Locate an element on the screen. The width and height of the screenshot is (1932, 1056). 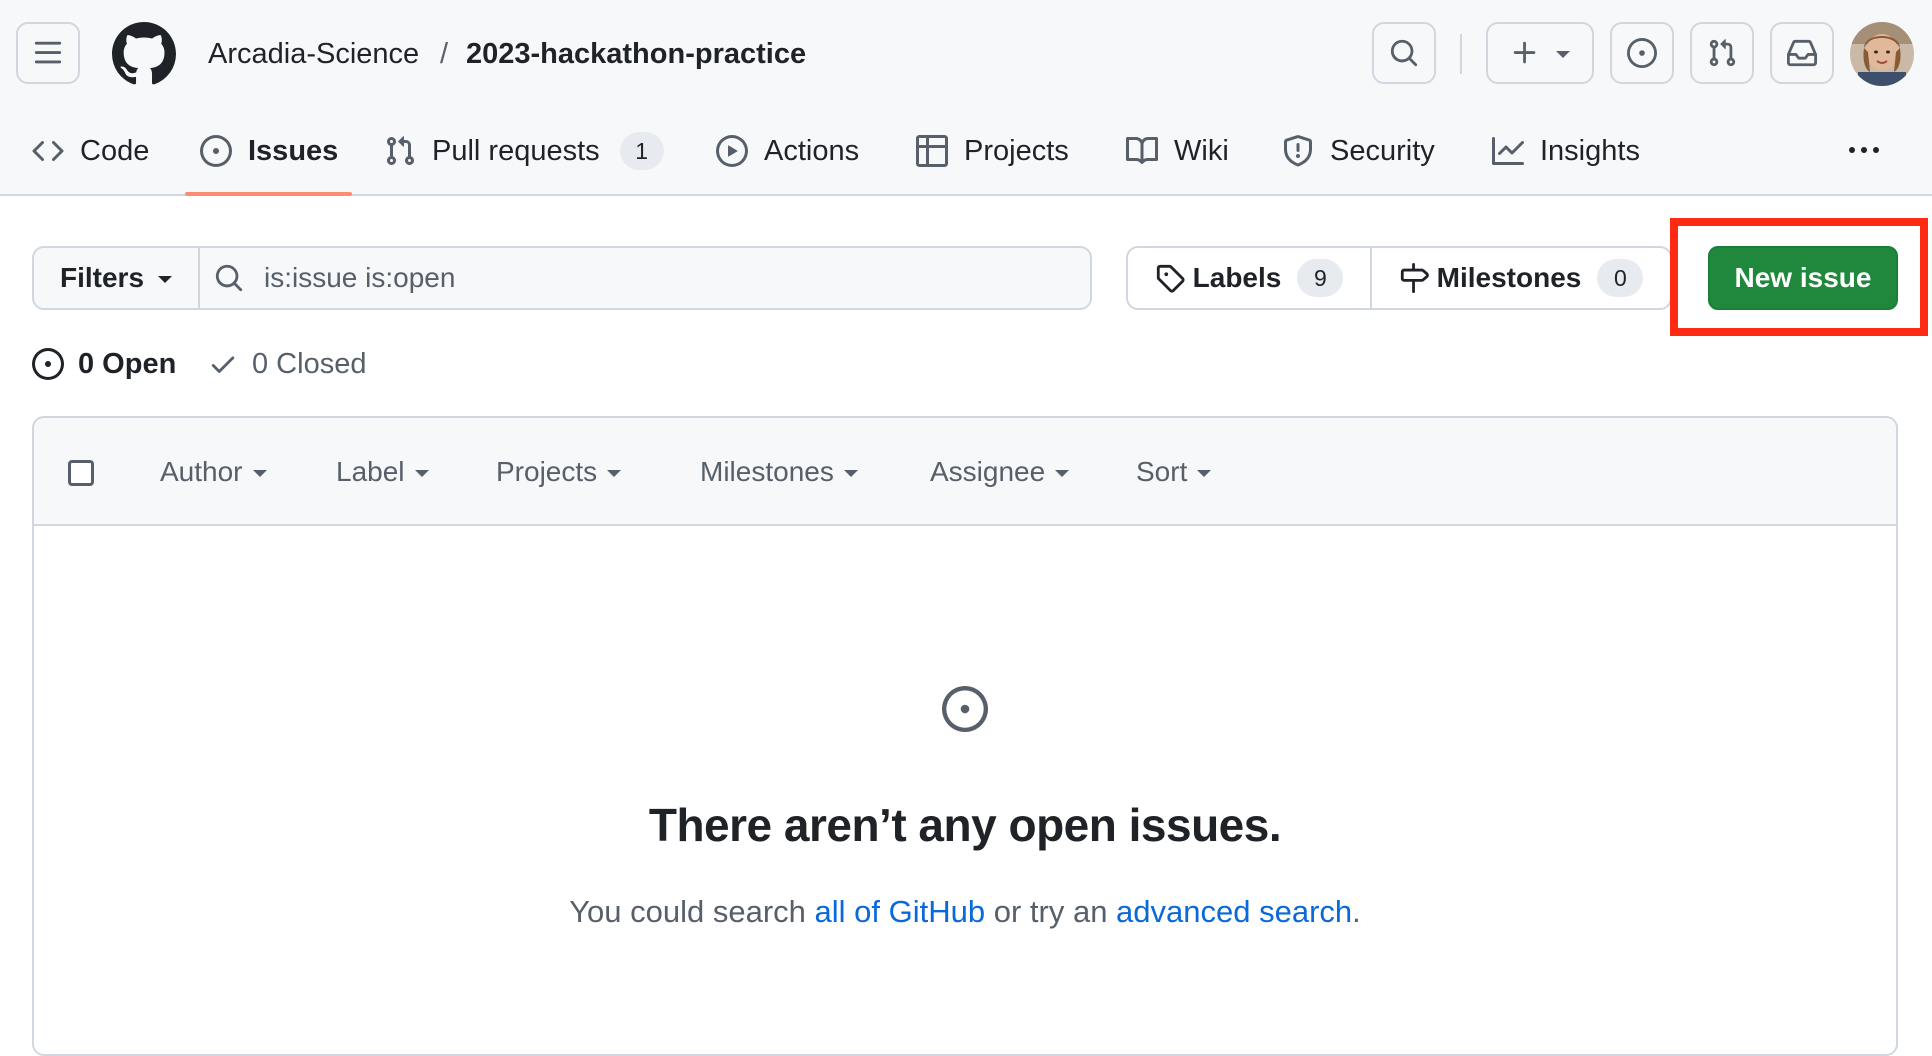
inbox-icon is located at coordinates (1802, 53).